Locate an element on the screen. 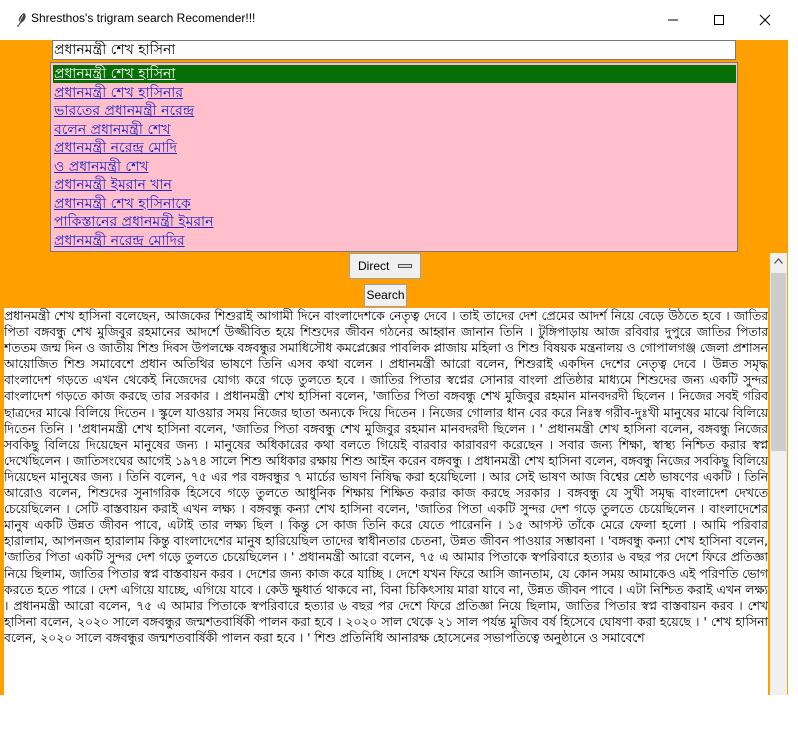 The image size is (798, 738). chevron-up-icon is located at coordinates (778, 261).